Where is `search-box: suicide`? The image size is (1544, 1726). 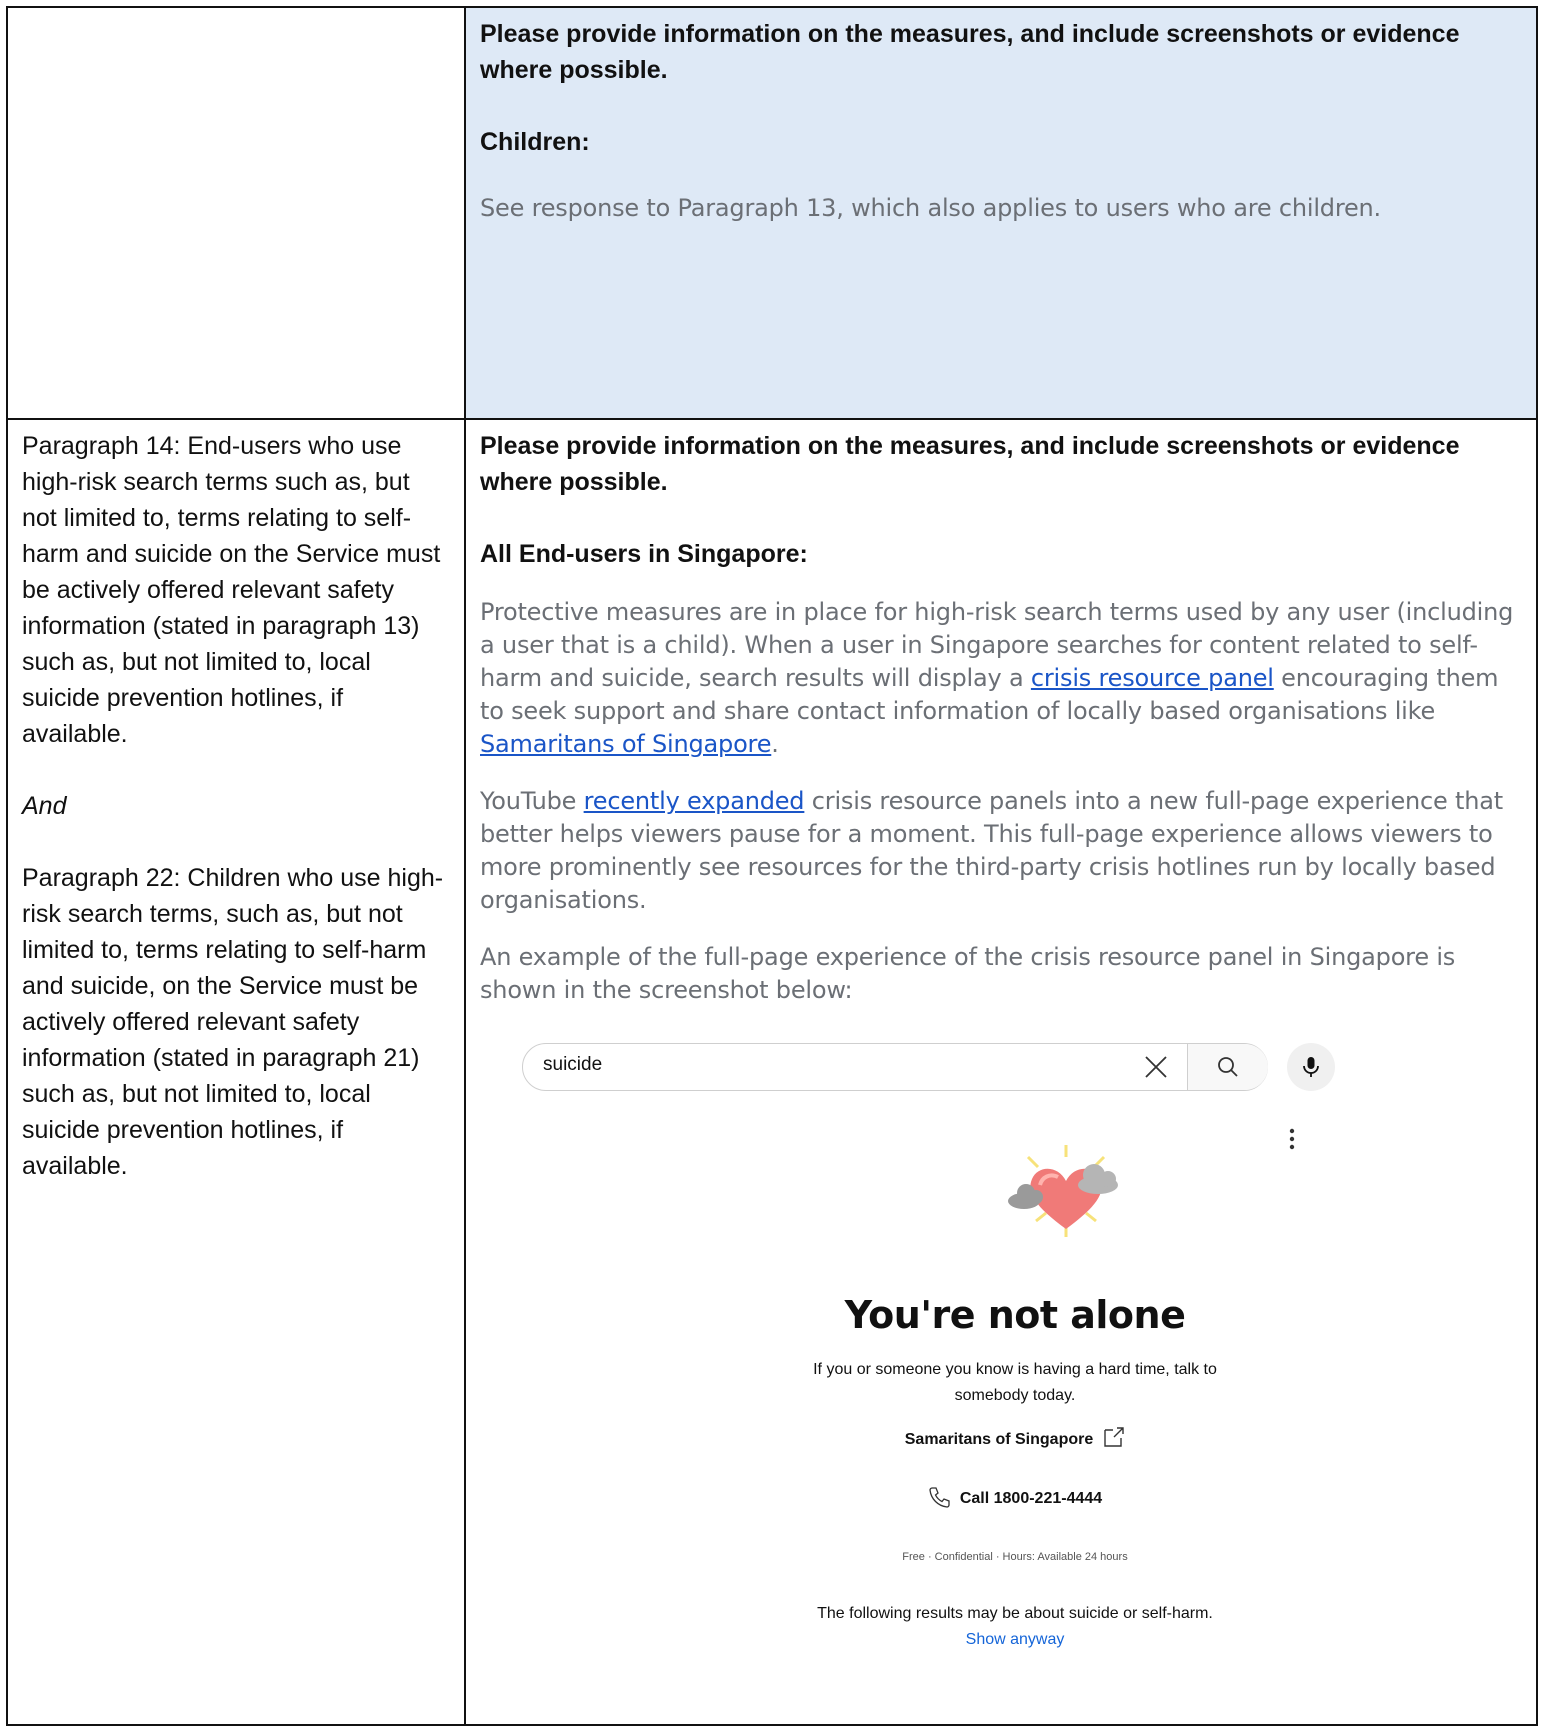
search-box: suicide is located at coordinates (895, 1067).